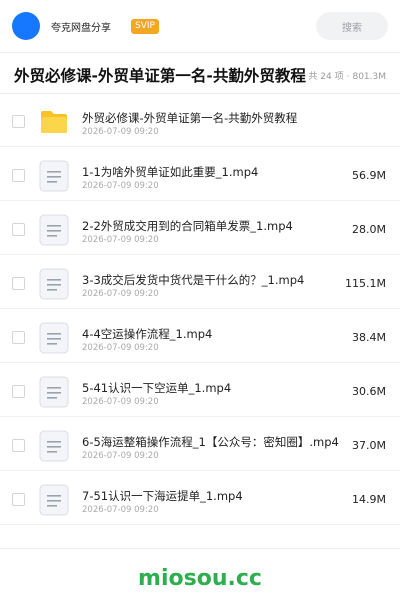 The width and height of the screenshot is (400, 600). What do you see at coordinates (210, 442) in the screenshot?
I see `file-name: 6-5海运整箱操作流程_1【公众号：密知圈】.mp4` at bounding box center [210, 442].